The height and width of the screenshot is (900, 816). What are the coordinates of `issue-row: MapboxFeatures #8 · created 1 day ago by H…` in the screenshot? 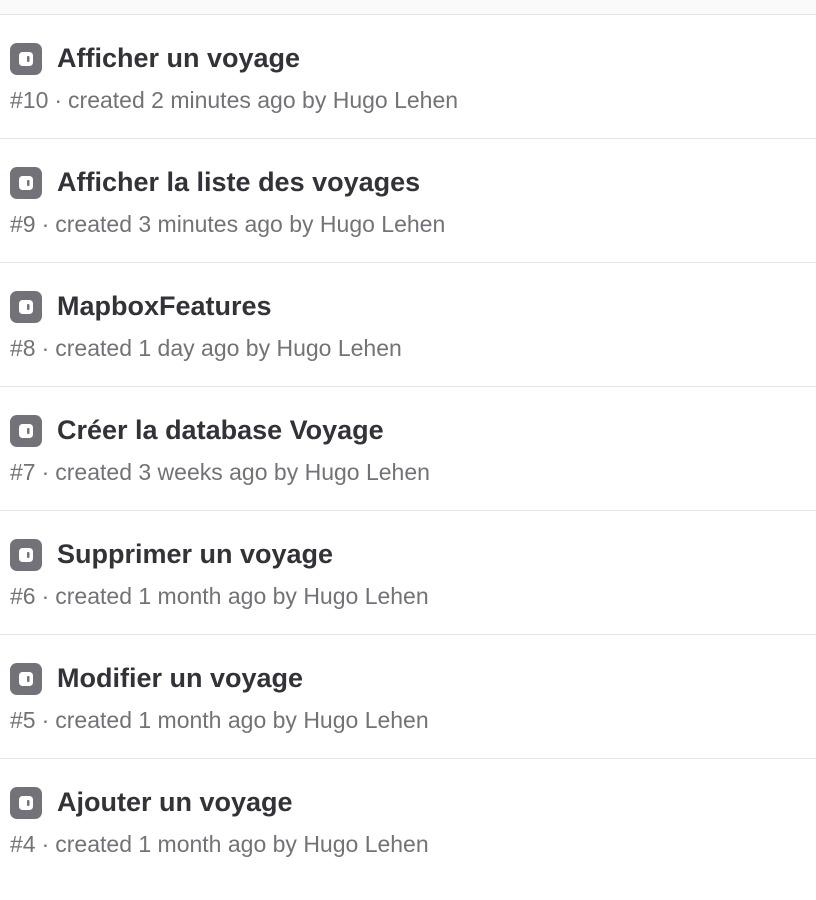 It's located at (408, 325).